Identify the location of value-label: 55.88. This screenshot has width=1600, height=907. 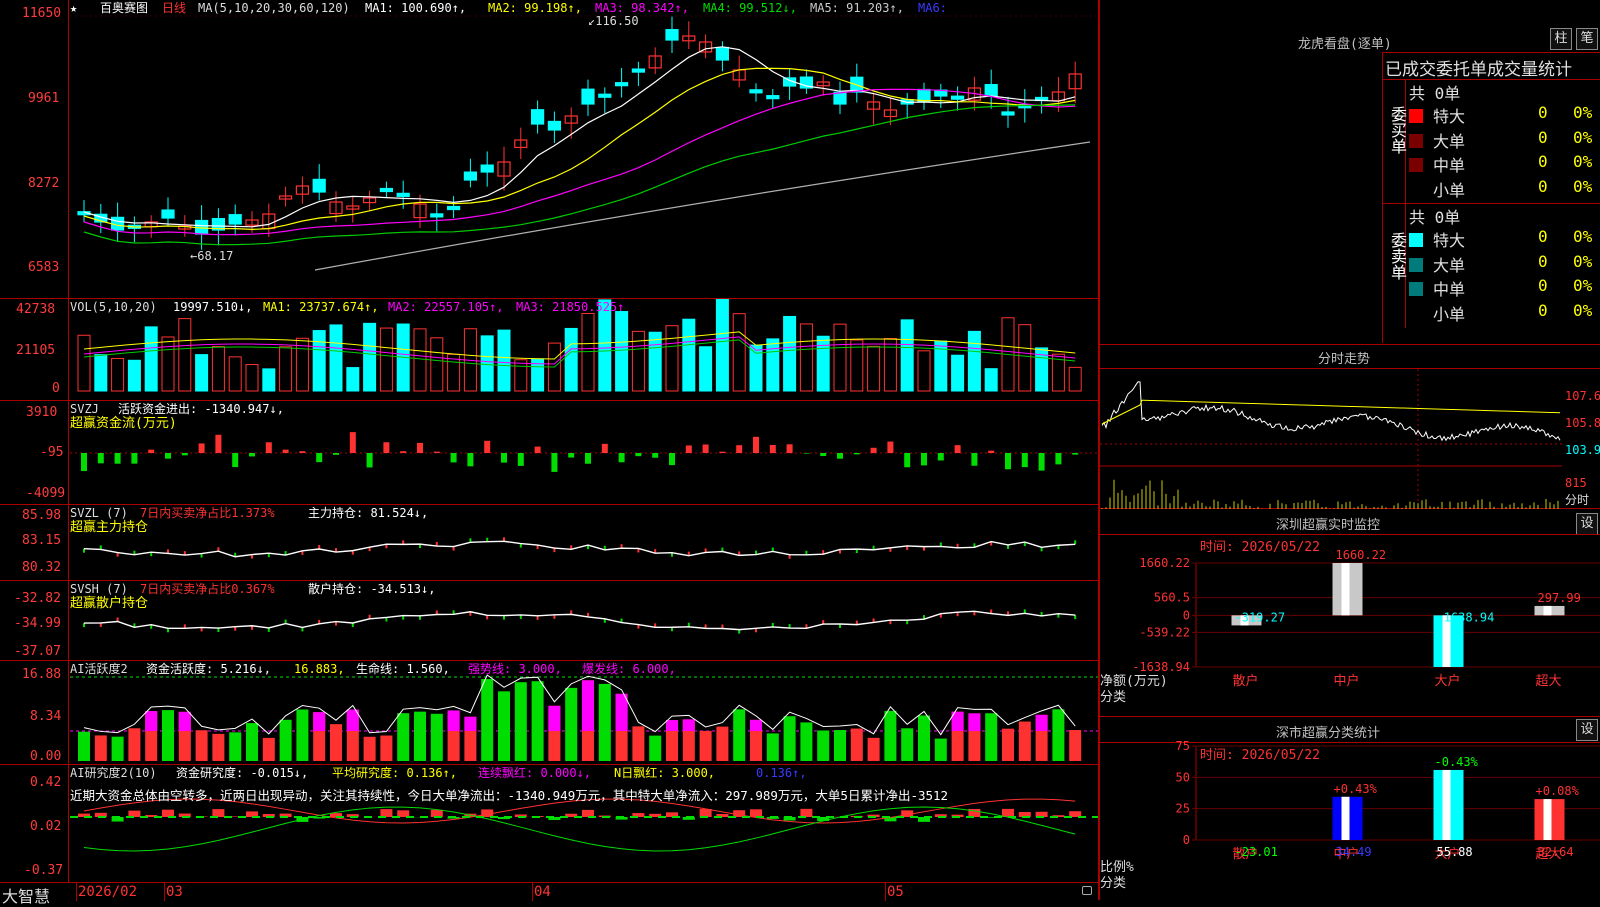
(1455, 852).